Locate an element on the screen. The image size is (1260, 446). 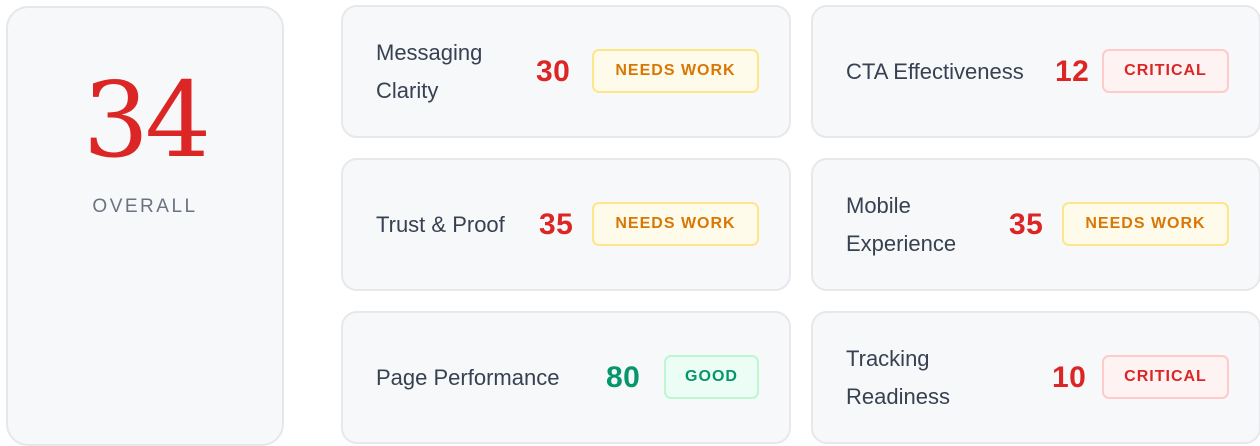
overall-score-value: 34 is located at coordinates (146, 120).